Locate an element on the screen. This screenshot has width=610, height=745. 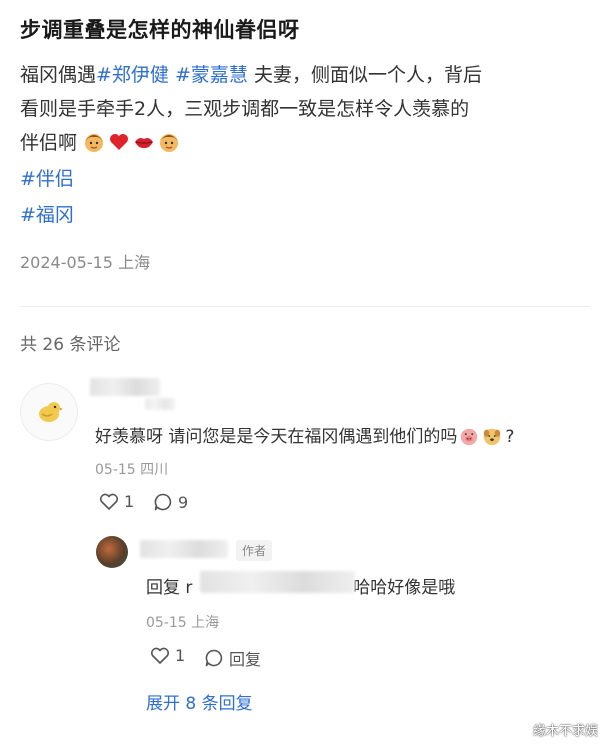
hashtag-link-2: #福冈 is located at coordinates (47, 213).